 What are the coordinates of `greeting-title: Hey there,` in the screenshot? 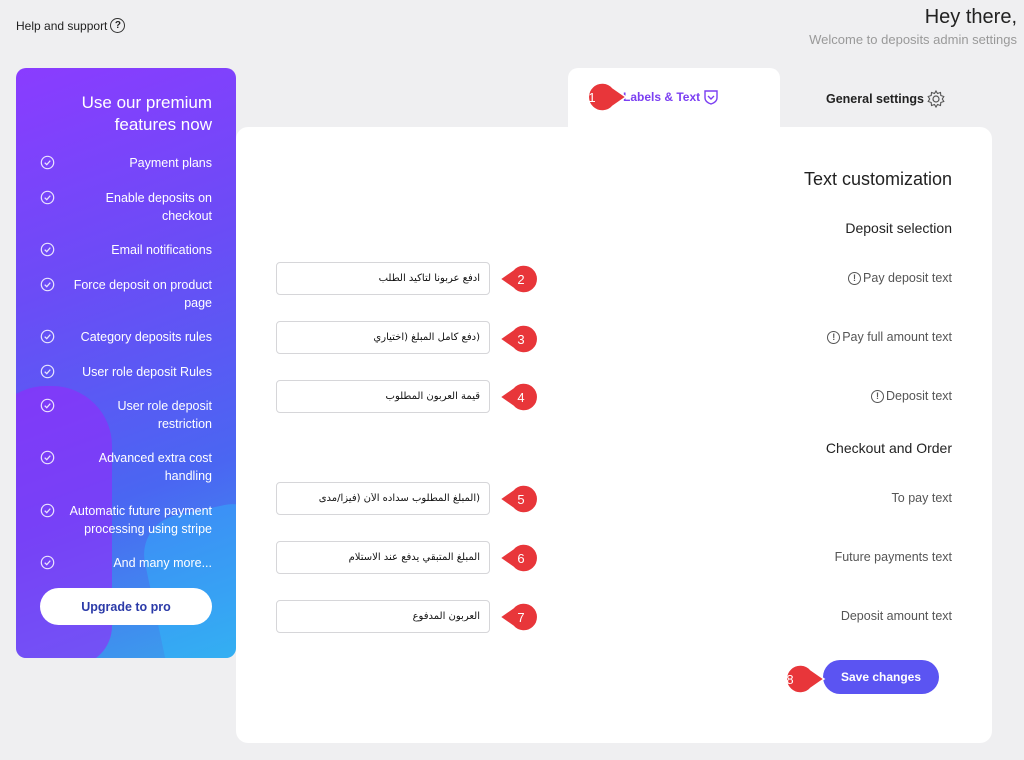 It's located at (970, 17).